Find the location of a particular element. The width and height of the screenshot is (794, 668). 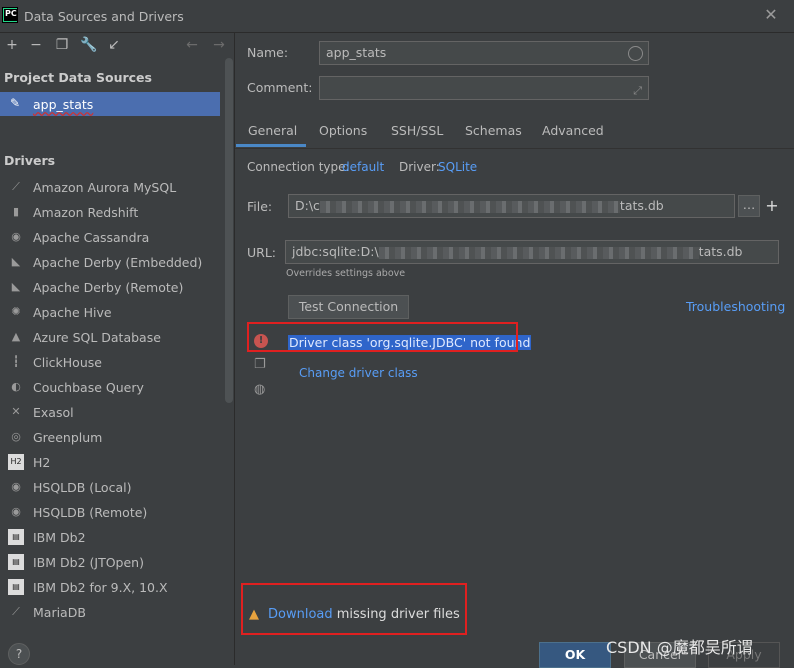

ibm-icon: ▤ is located at coordinates (16, 537).